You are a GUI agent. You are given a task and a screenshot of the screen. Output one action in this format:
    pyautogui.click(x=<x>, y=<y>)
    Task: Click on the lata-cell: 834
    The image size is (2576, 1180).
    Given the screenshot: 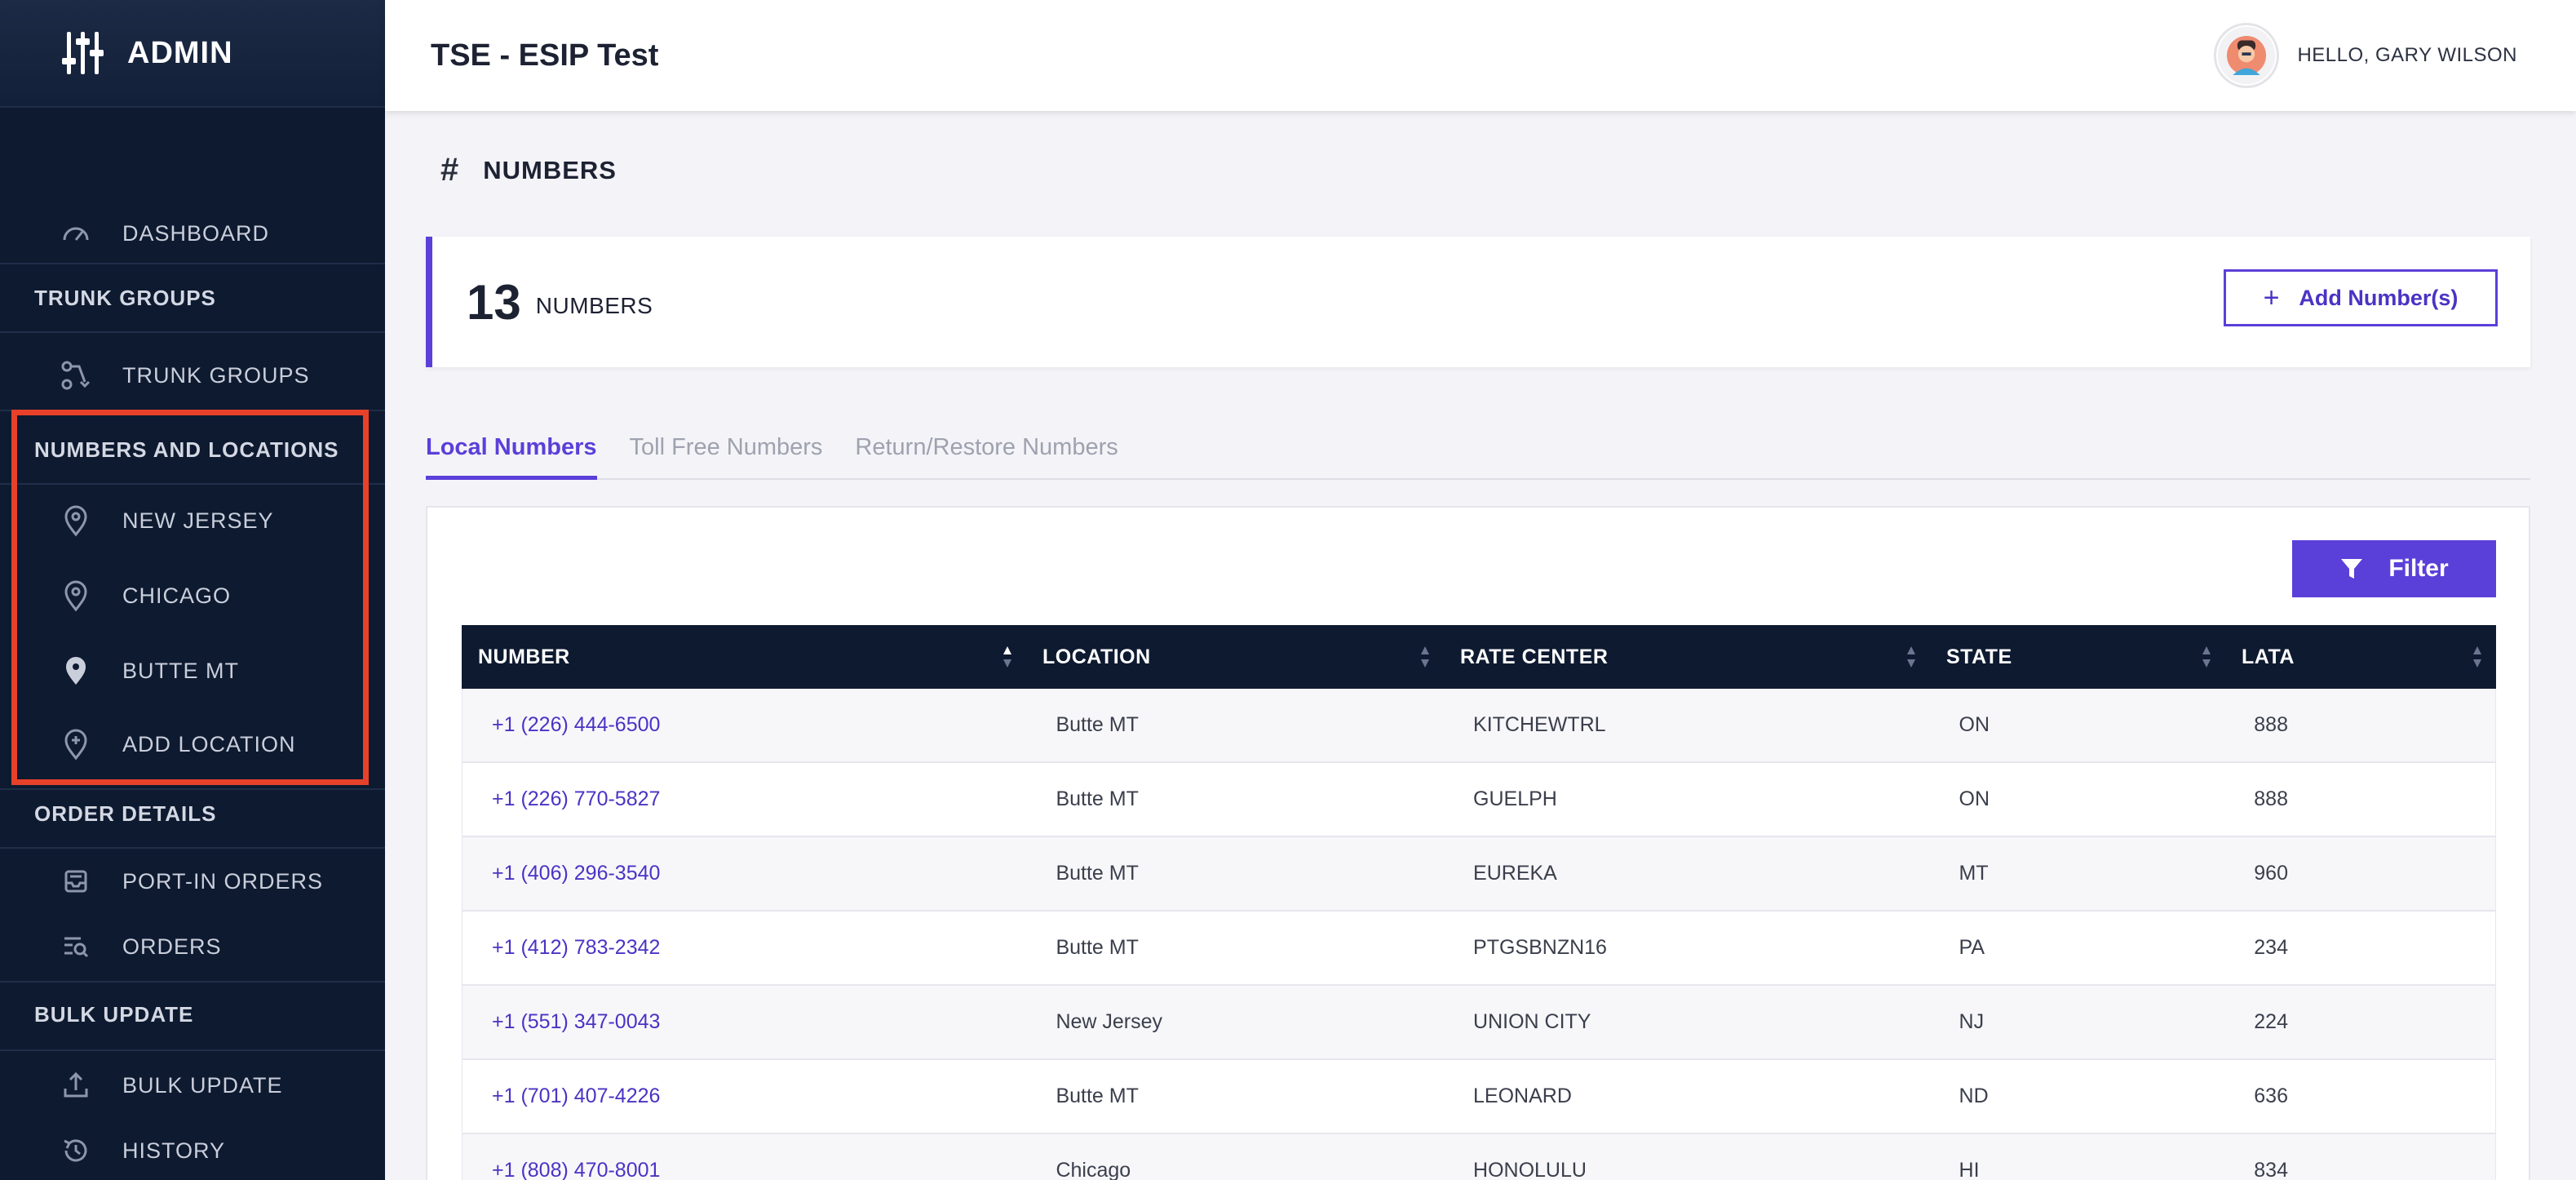 What is the action you would take?
    pyautogui.click(x=2271, y=1169)
    